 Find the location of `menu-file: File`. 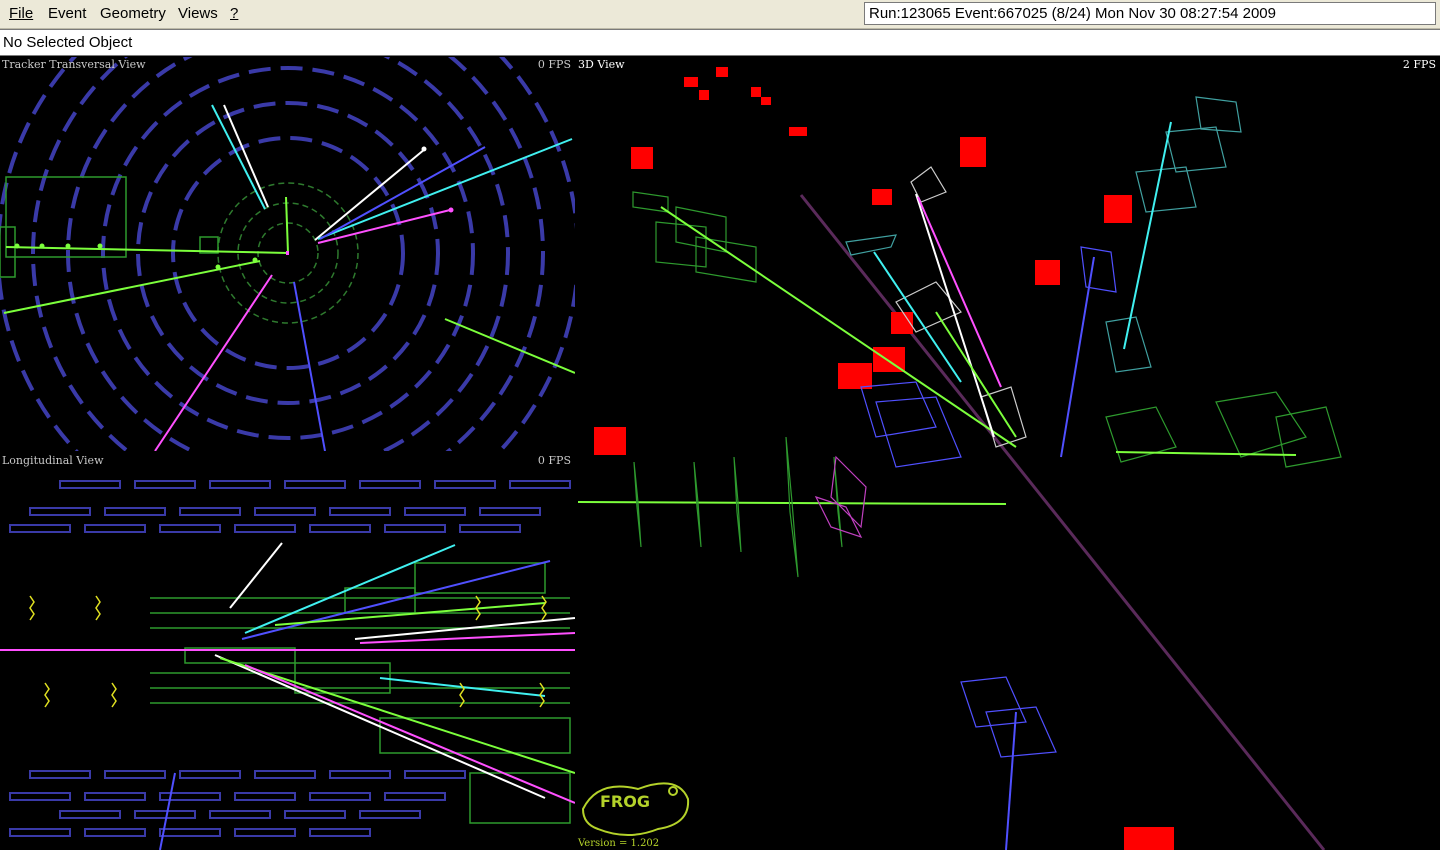

menu-file: File is located at coordinates (21, 13).